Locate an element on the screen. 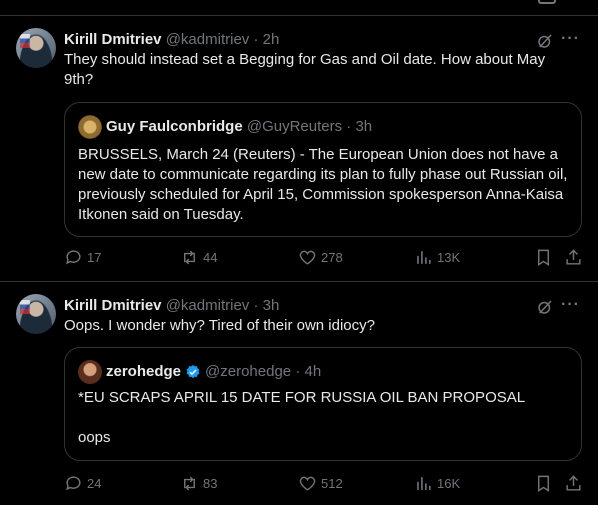 The height and width of the screenshot is (505, 598). quoted-author-name: zerohedge is located at coordinates (144, 371).